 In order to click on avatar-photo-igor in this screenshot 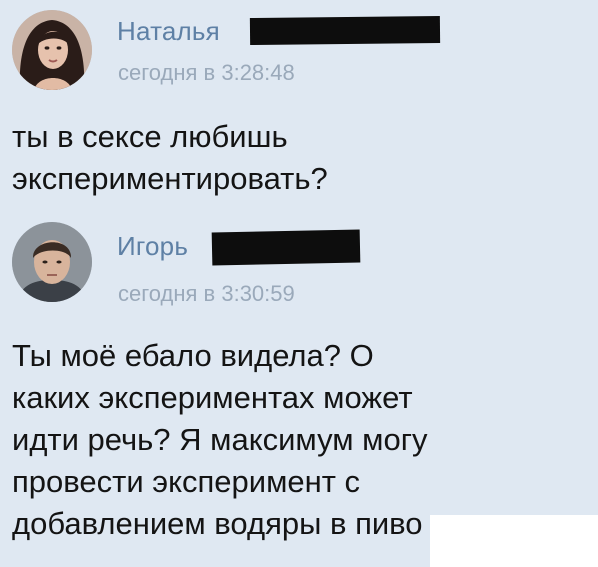, I will do `click(52, 262)`.